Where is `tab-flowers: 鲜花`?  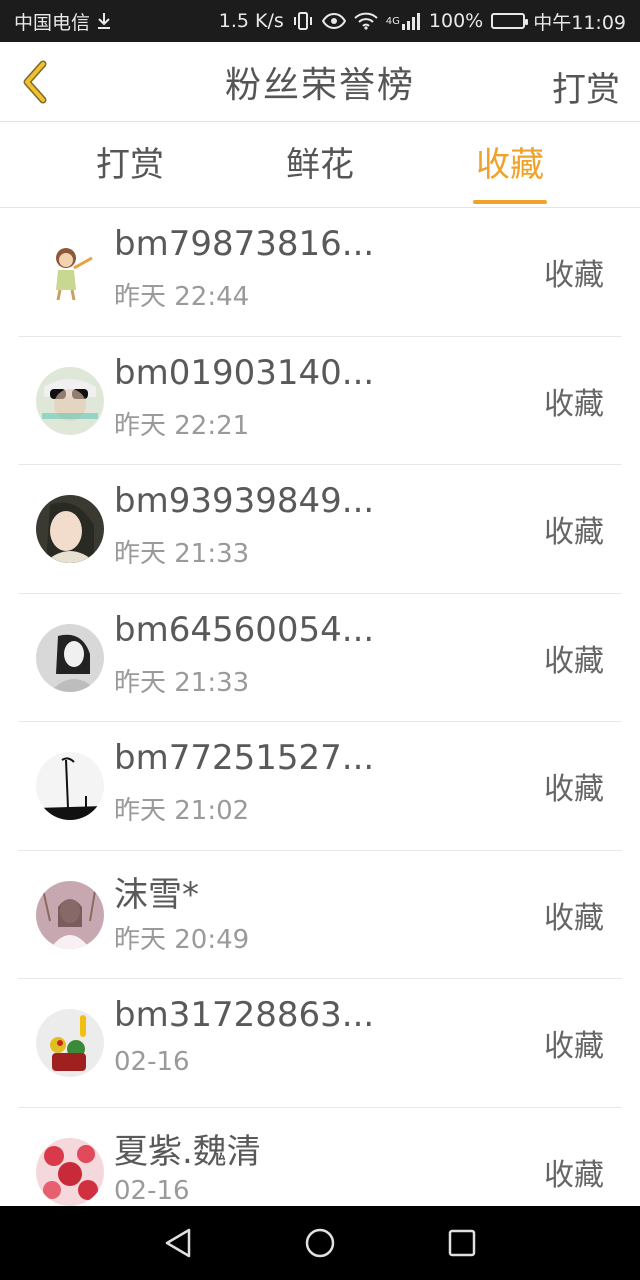
tab-flowers: 鲜花 is located at coordinates (320, 165).